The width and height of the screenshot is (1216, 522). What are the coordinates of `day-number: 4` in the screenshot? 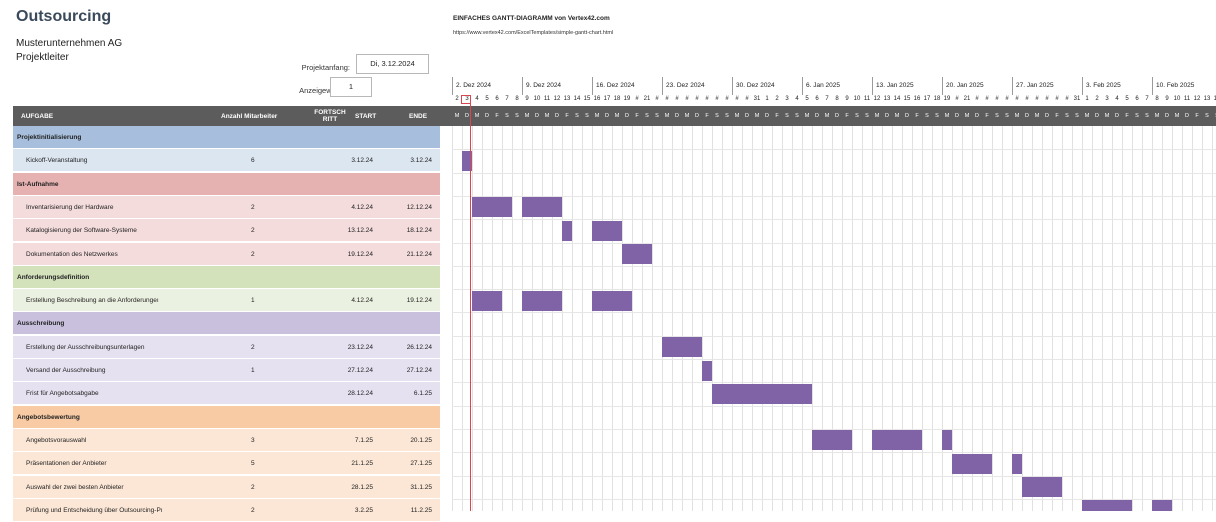 It's located at (797, 99).